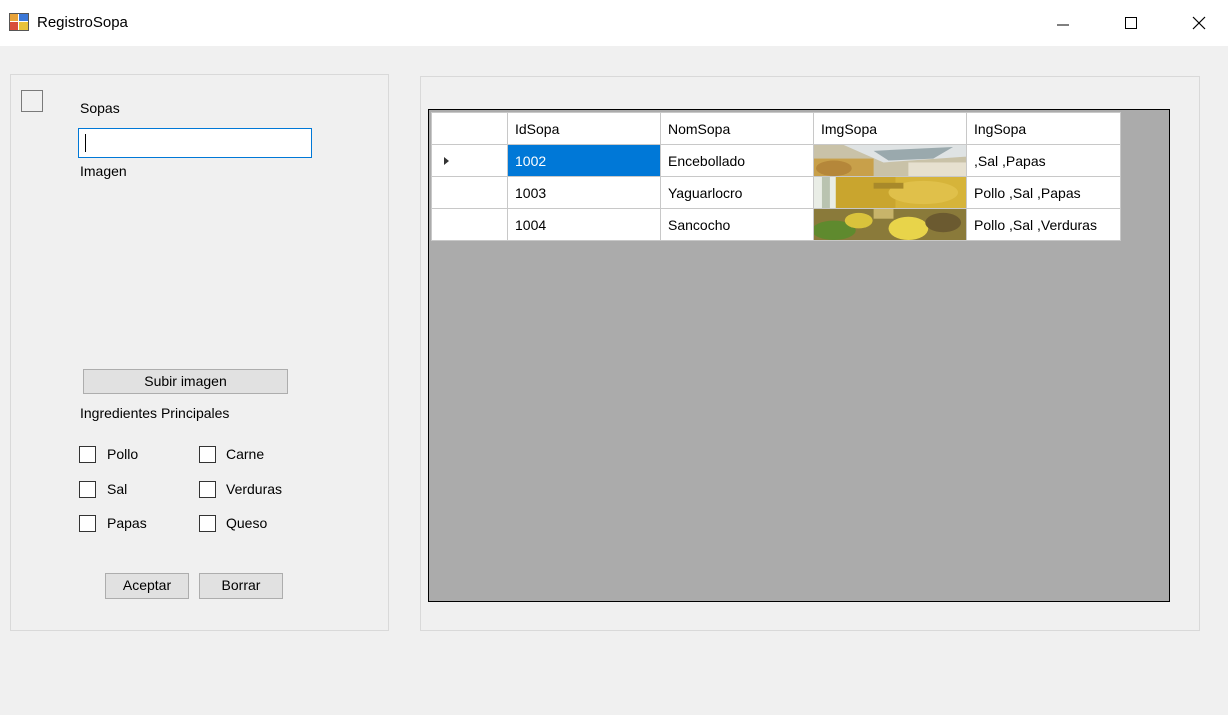 The width and height of the screenshot is (1228, 715). Describe the element at coordinates (241, 586) in the screenshot. I see `delete-button: Borrar` at that location.